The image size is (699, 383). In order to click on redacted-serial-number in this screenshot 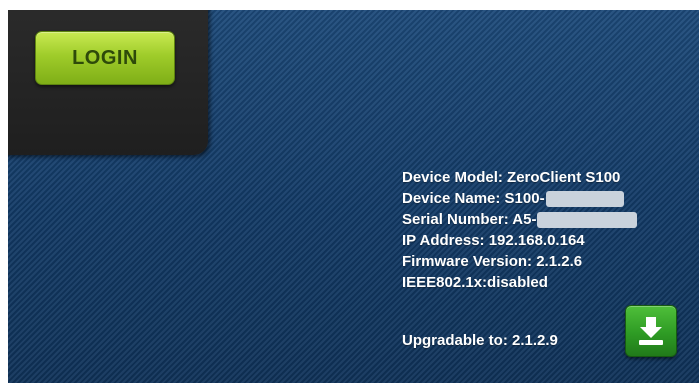, I will do `click(587, 220)`.